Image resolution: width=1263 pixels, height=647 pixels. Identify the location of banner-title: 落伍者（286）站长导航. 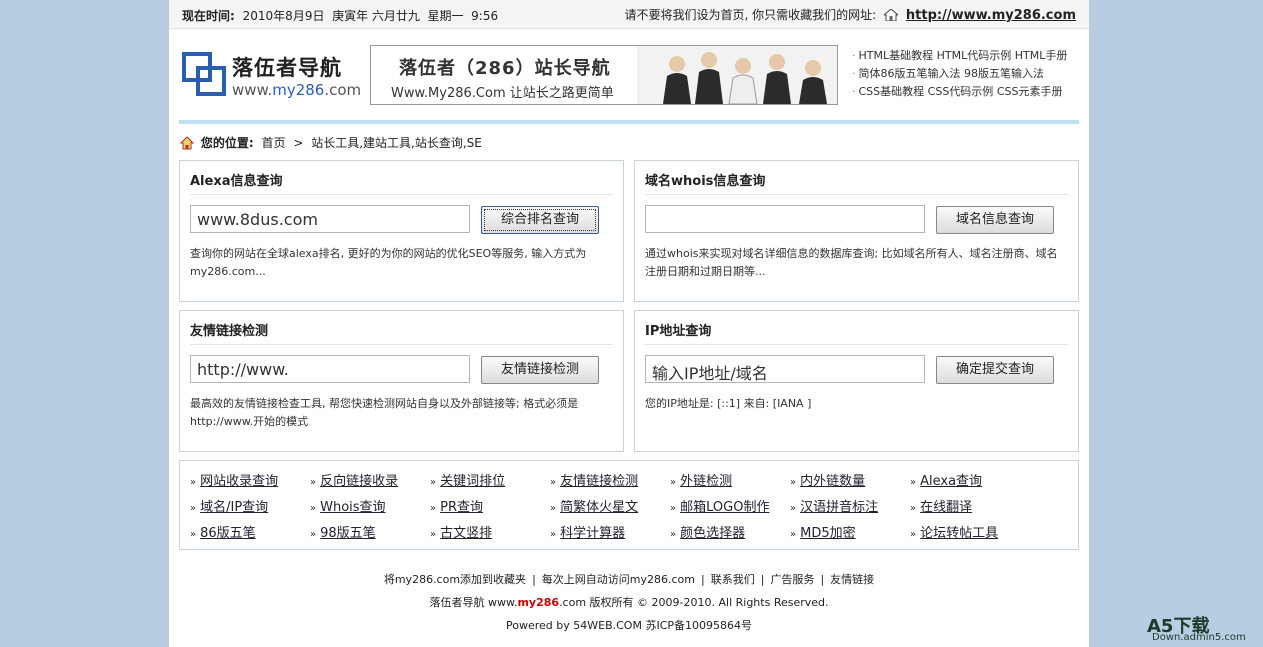
(505, 68).